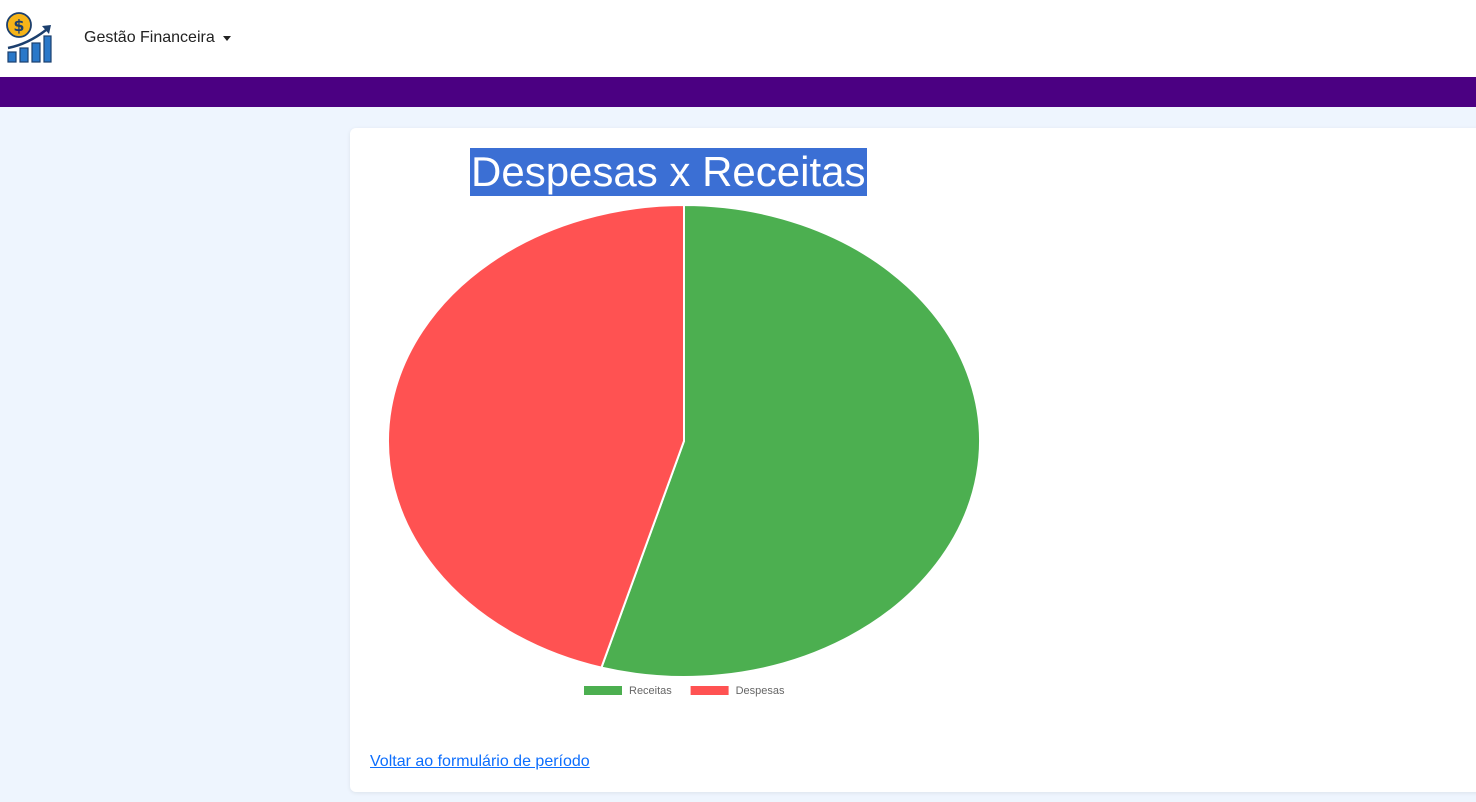  Describe the element at coordinates (480, 762) in the screenshot. I see `back-to-period-form-link: Voltar ao formulário de período` at that location.